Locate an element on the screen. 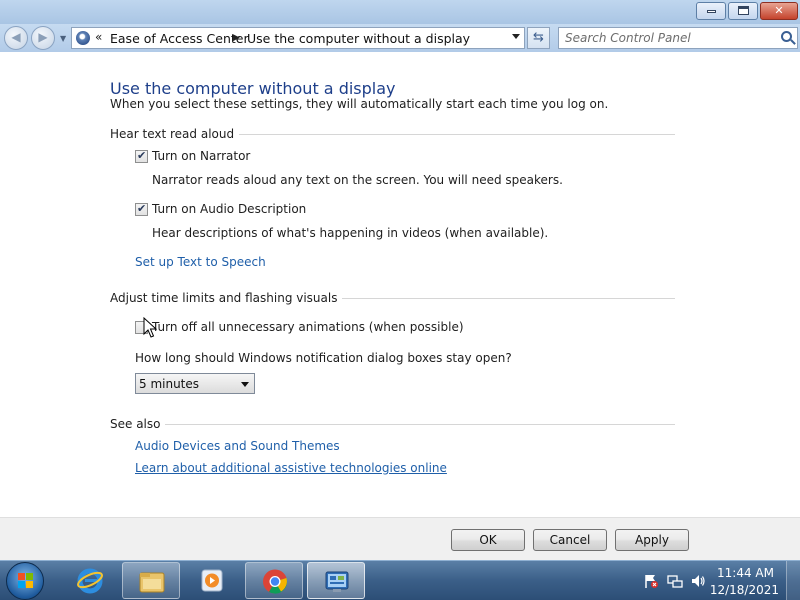 This screenshot has width=800, height=600. start-button is located at coordinates (25, 581).